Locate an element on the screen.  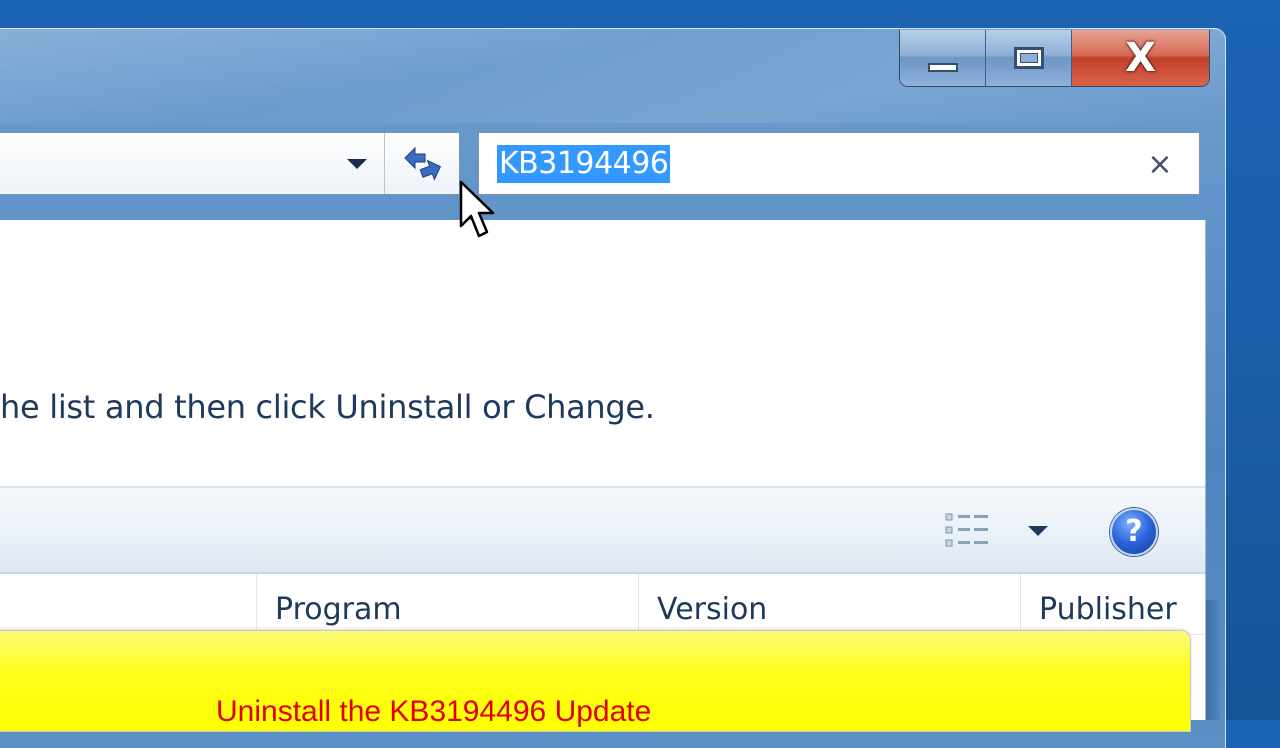
address-history-button is located at coordinates (357, 163).